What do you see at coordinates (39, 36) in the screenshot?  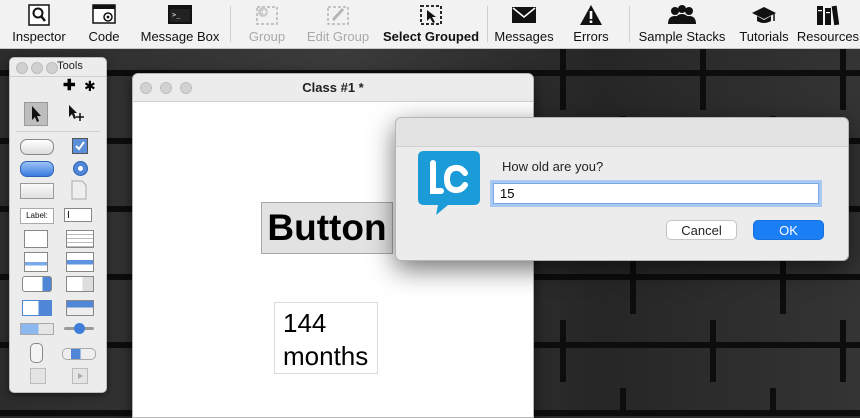 I see `toolbar-label: Inspector` at bounding box center [39, 36].